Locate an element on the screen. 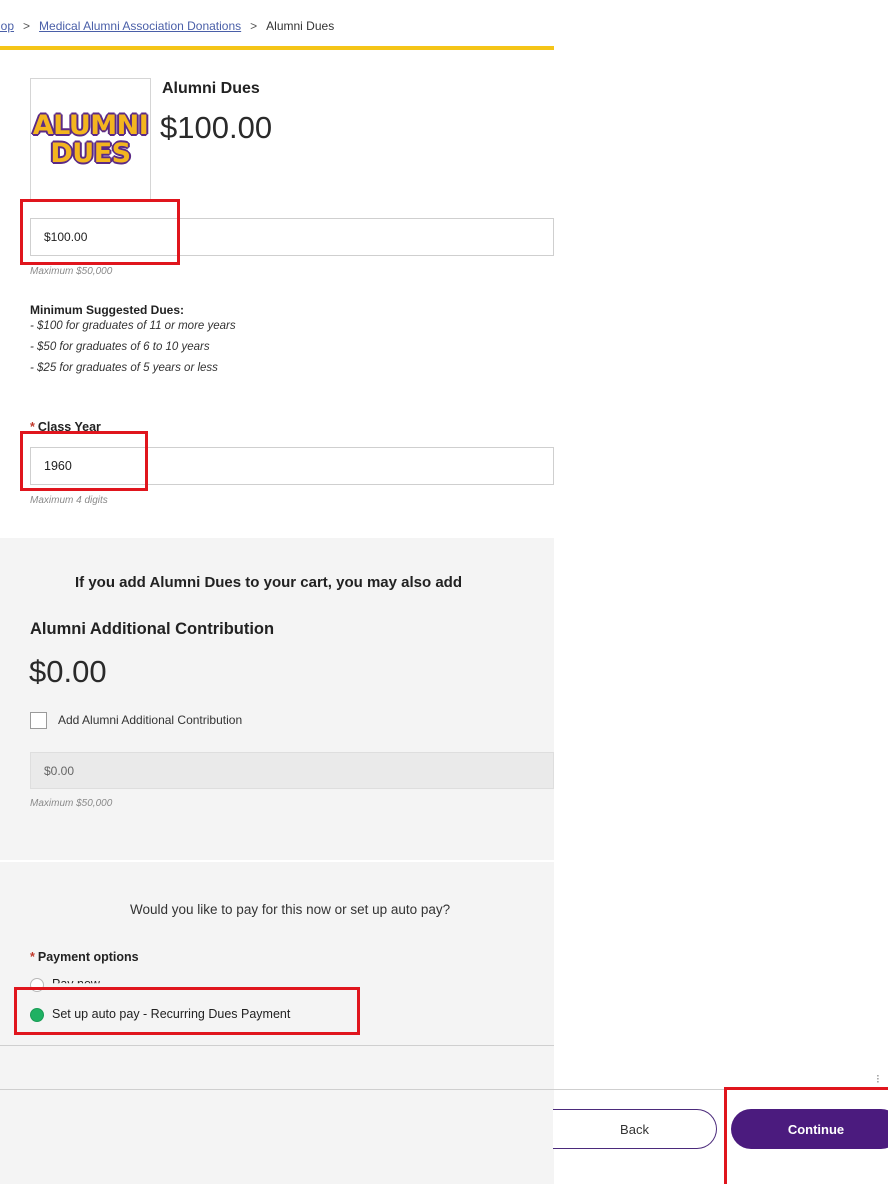  breadcrumb-shop-link: Shop is located at coordinates (7, 26).